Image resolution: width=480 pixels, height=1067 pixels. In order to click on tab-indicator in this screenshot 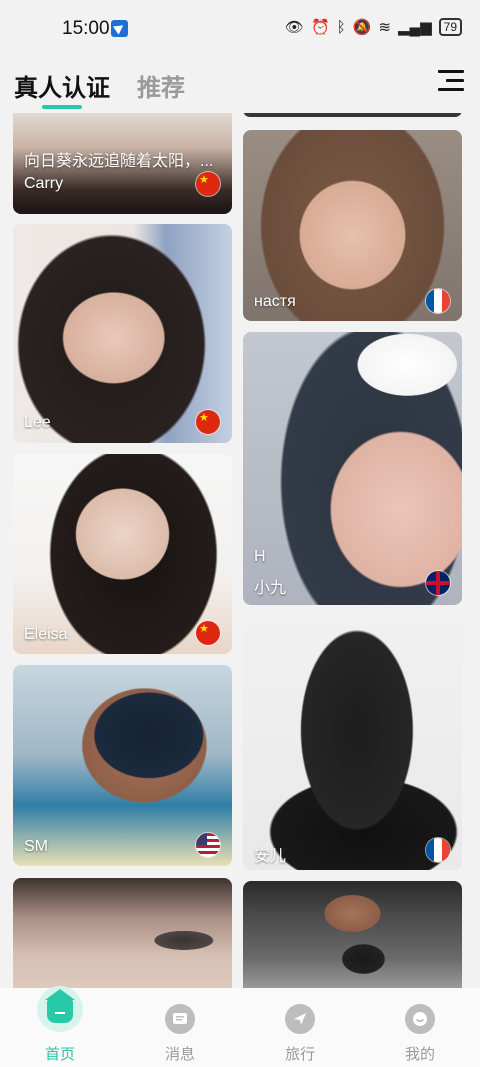, I will do `click(62, 107)`.